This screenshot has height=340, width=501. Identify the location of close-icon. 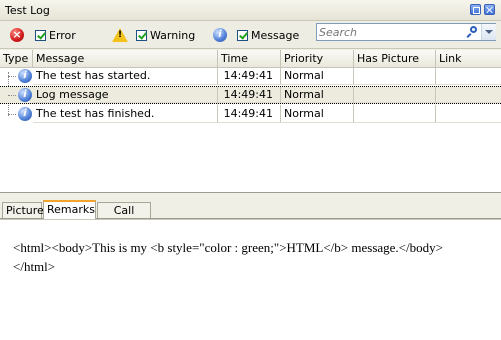
(489, 9).